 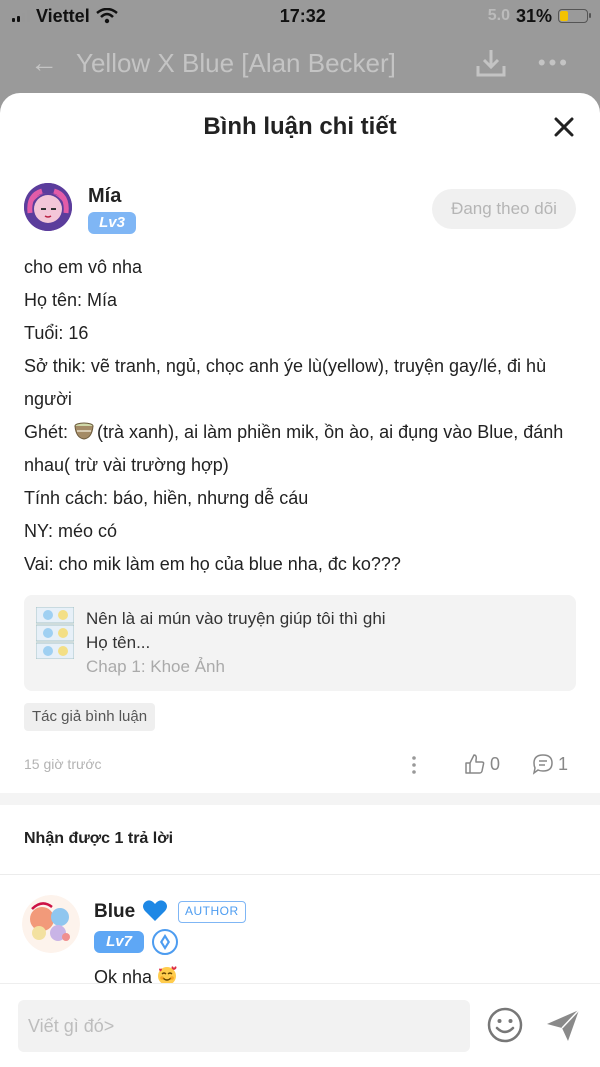 What do you see at coordinates (504, 209) in the screenshot?
I see `follow-button: Đang theo dõi` at bounding box center [504, 209].